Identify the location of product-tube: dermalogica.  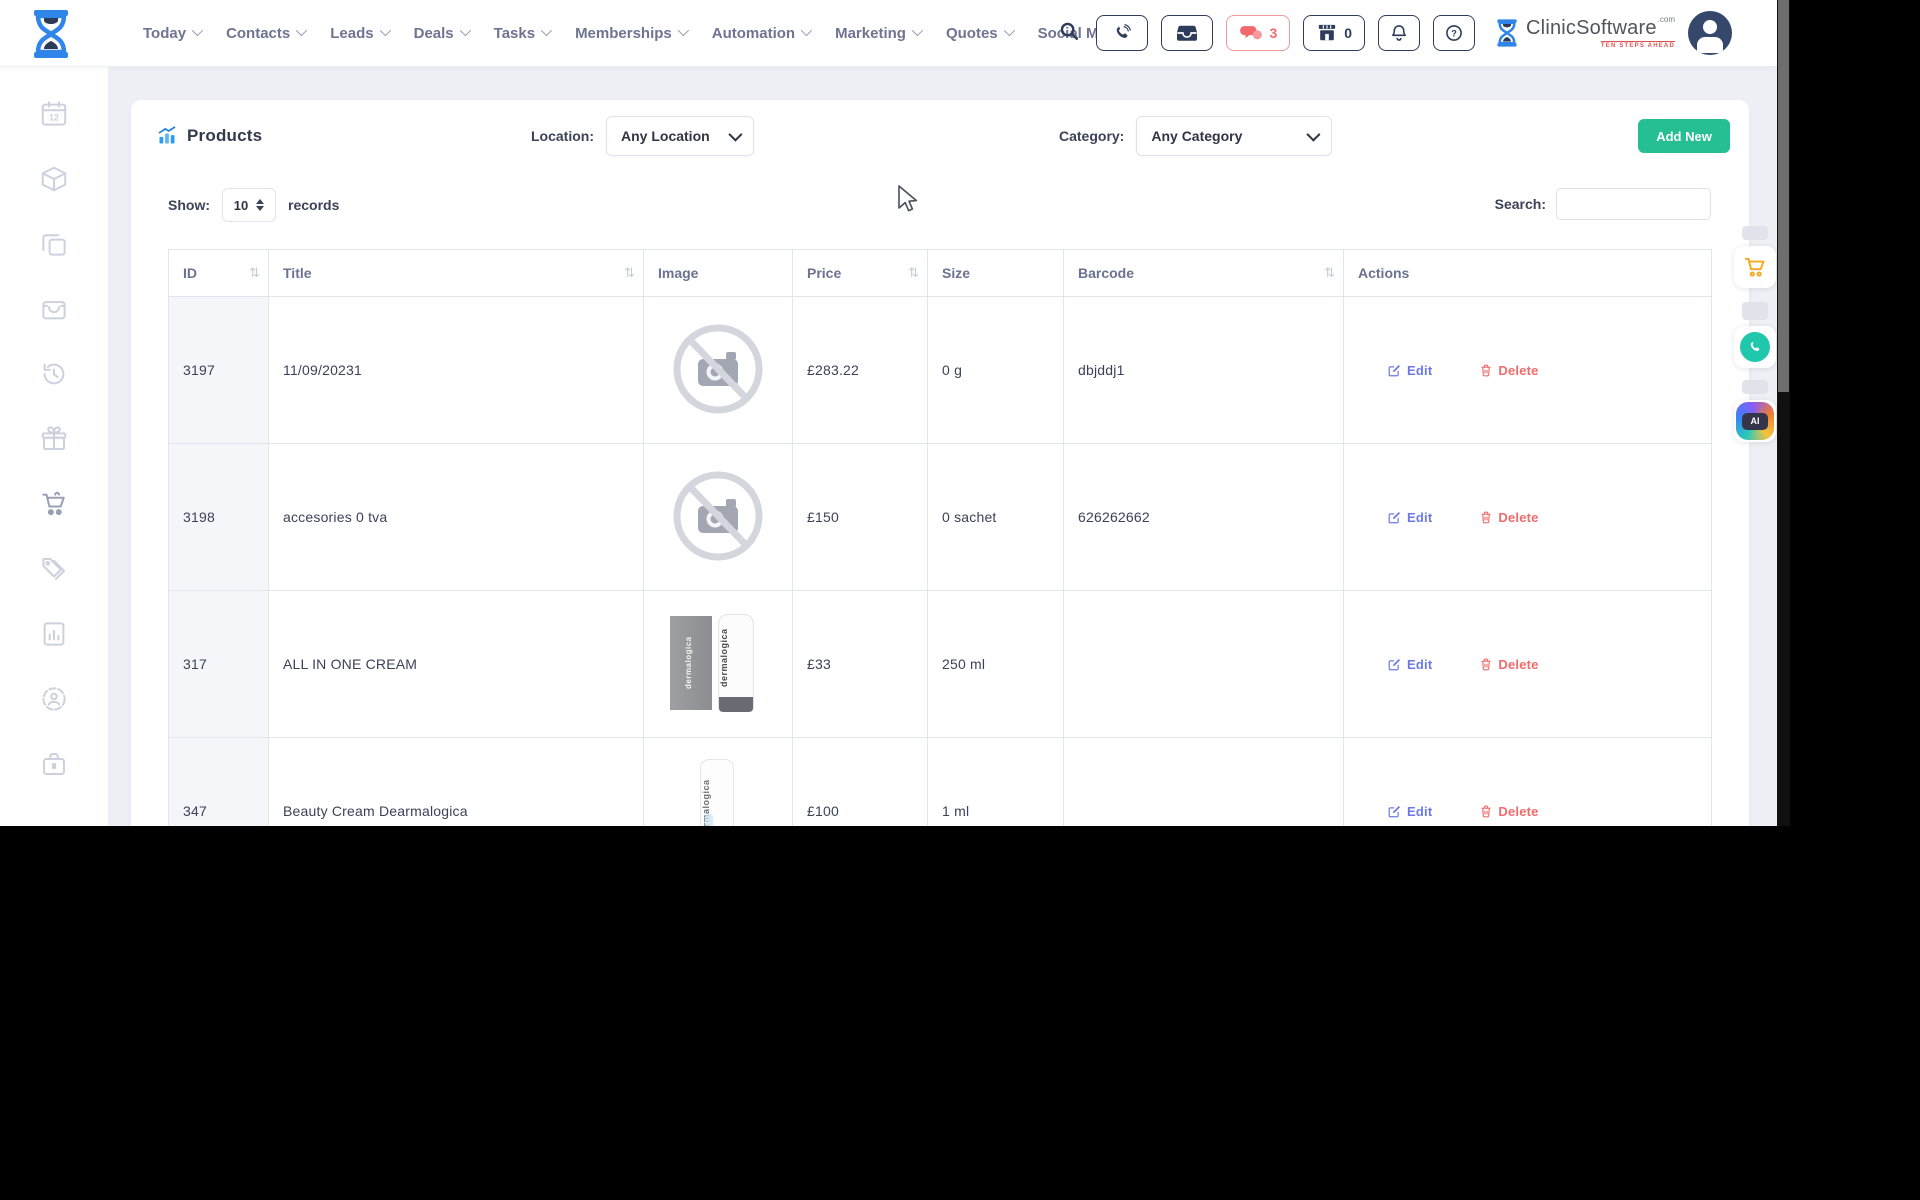
(735, 663).